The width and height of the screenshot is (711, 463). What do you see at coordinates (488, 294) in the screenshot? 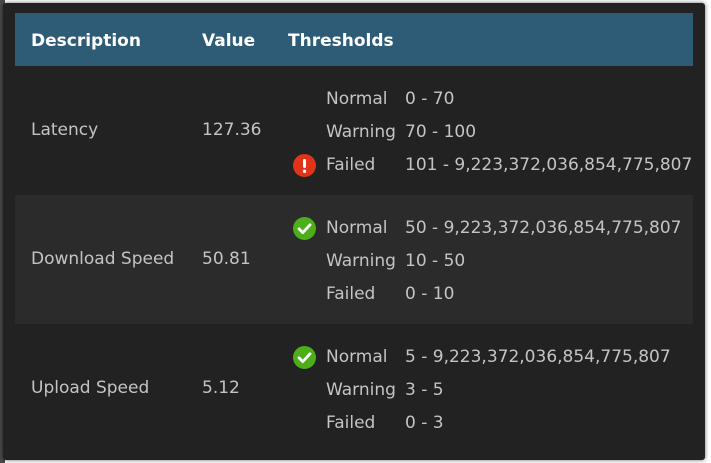
I see `threshold-failed: Failed 0 - 10` at bounding box center [488, 294].